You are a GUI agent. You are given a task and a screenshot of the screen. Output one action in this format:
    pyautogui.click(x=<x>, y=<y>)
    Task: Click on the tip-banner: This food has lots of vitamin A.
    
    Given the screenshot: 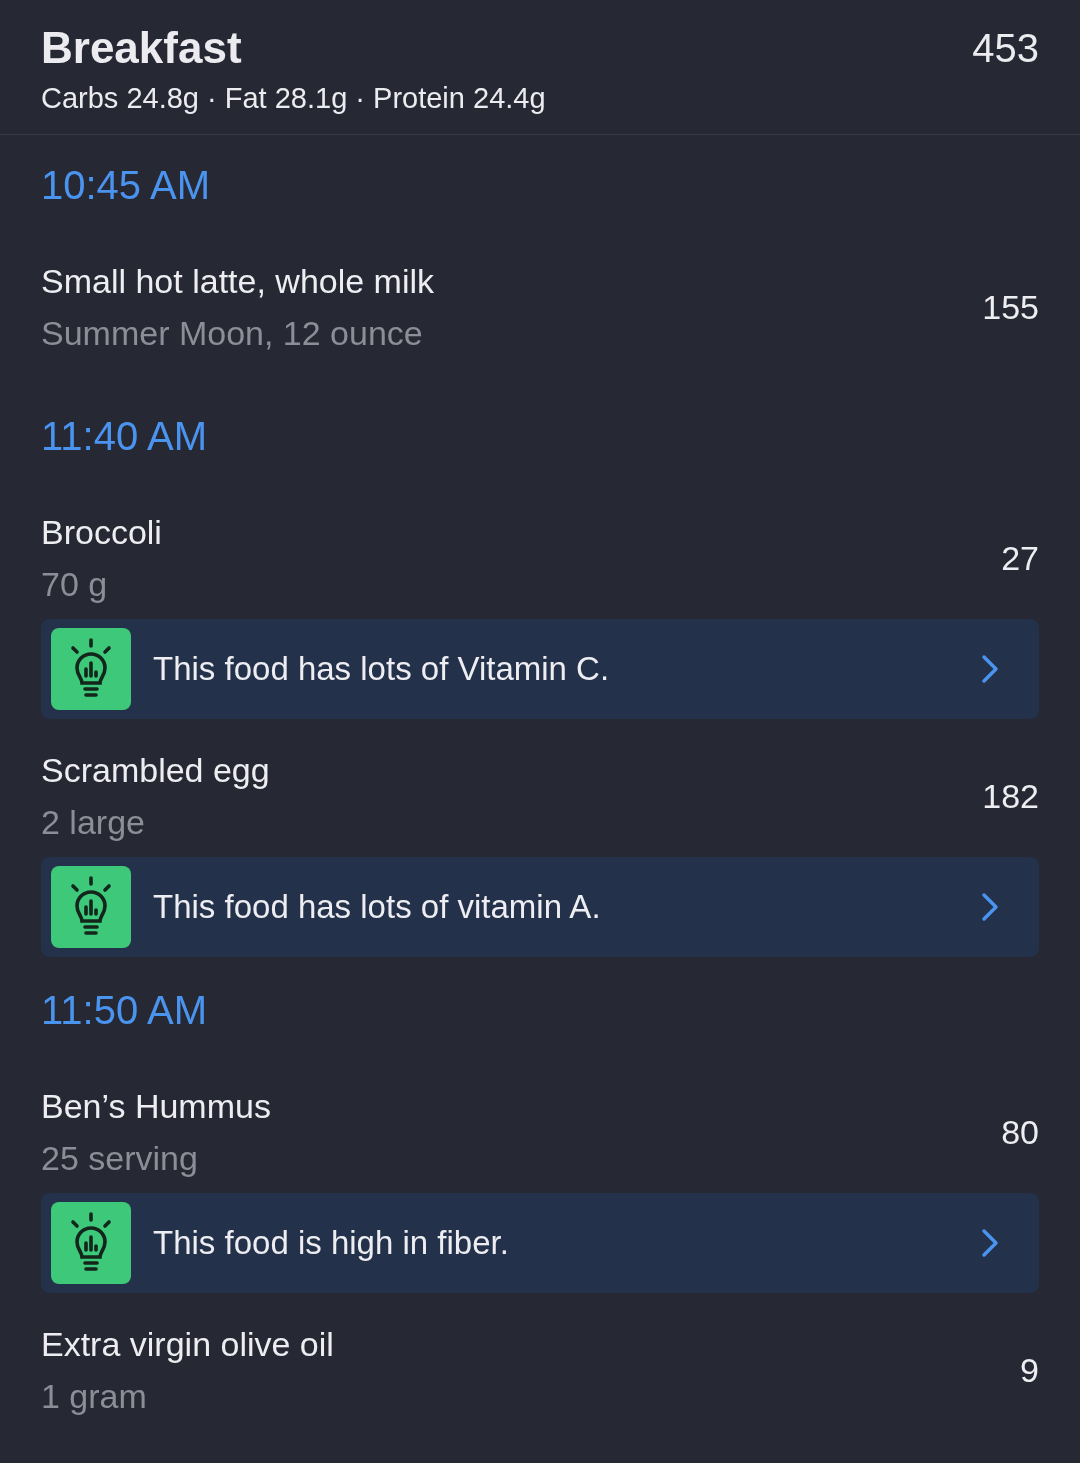 What is the action you would take?
    pyautogui.click(x=540, y=907)
    